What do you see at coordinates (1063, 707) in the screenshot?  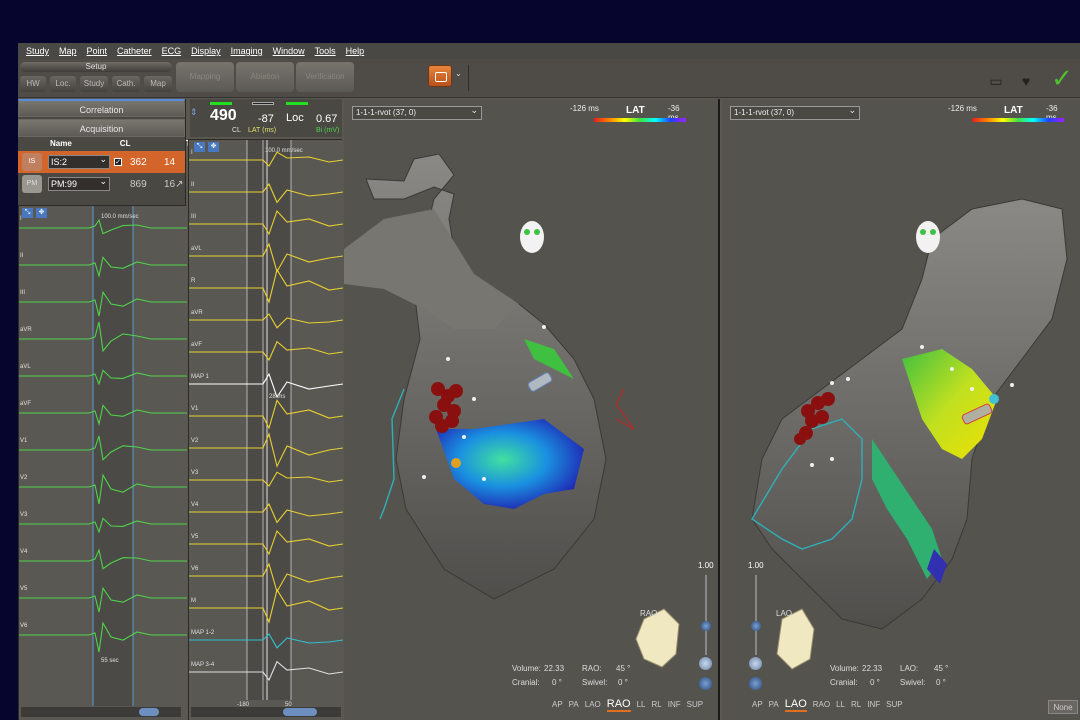 I see `none-button: None` at bounding box center [1063, 707].